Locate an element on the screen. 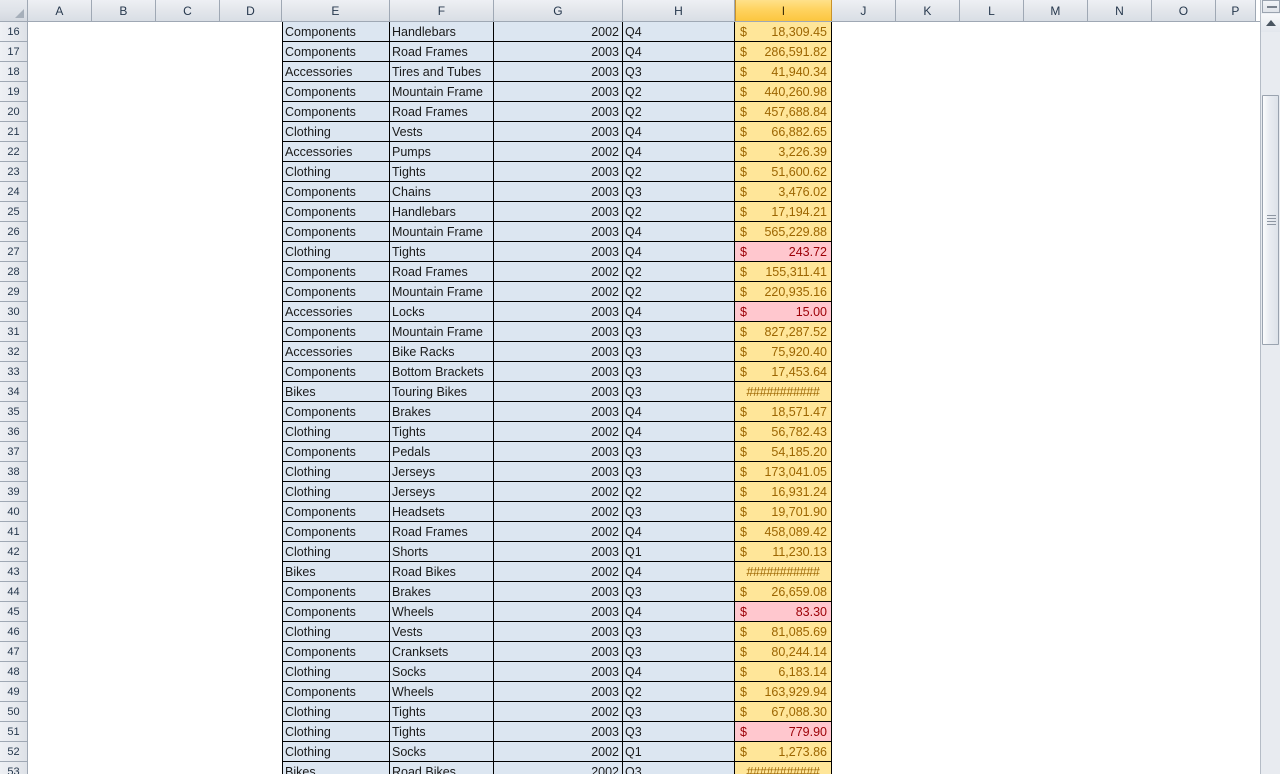 The height and width of the screenshot is (774, 1280). cell-F51: Tights is located at coordinates (442, 732).